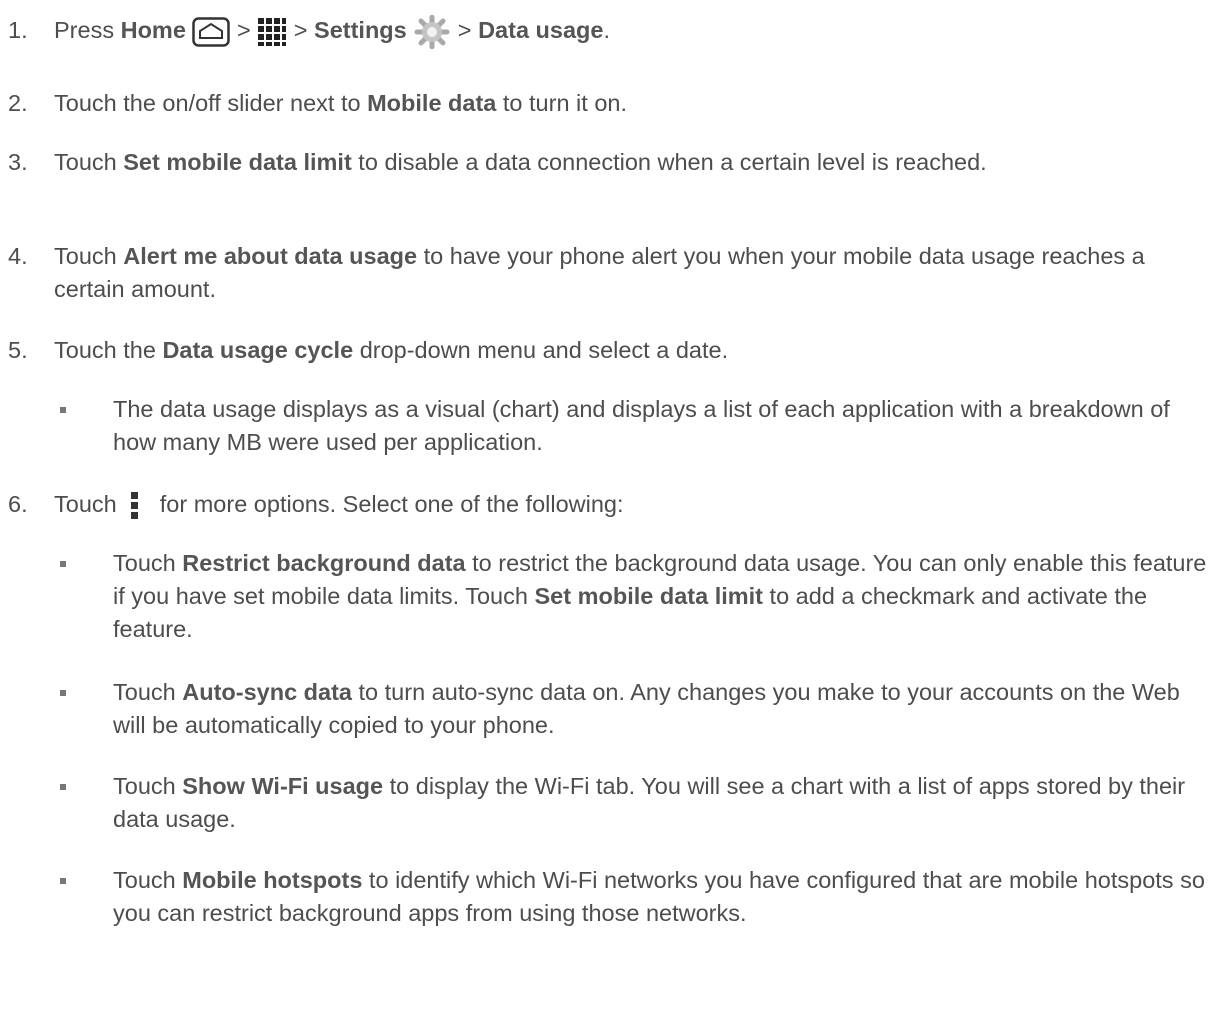  What do you see at coordinates (18, 103) in the screenshot?
I see `step-number: 2.` at bounding box center [18, 103].